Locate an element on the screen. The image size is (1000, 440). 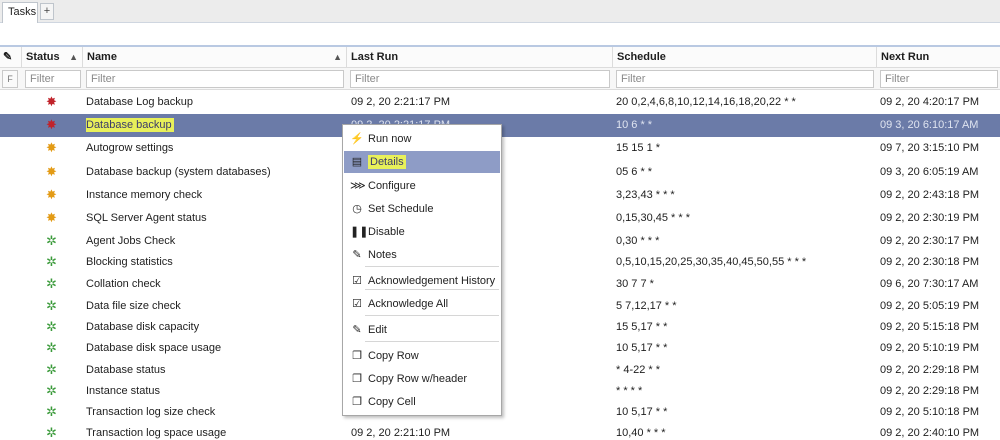
column-header-schedule: Schedule is located at coordinates (745, 57).